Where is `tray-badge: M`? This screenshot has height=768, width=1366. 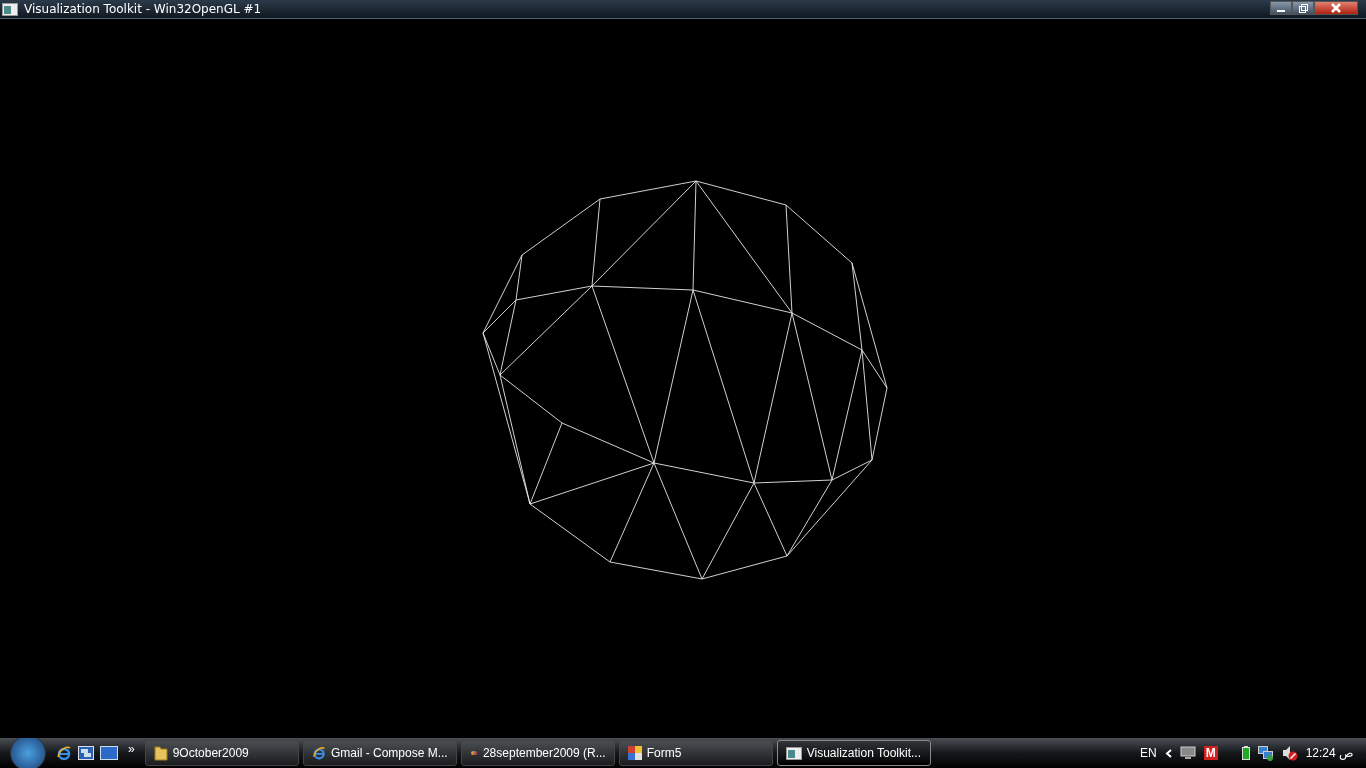
tray-badge: M is located at coordinates (1210, 753).